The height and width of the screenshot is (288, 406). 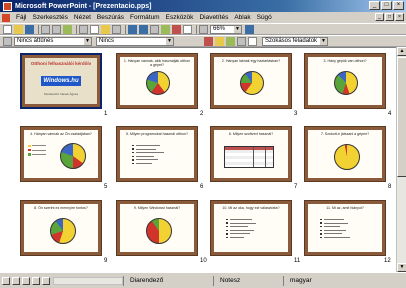 I want to click on normal-view-icon, so click(x=6, y=280).